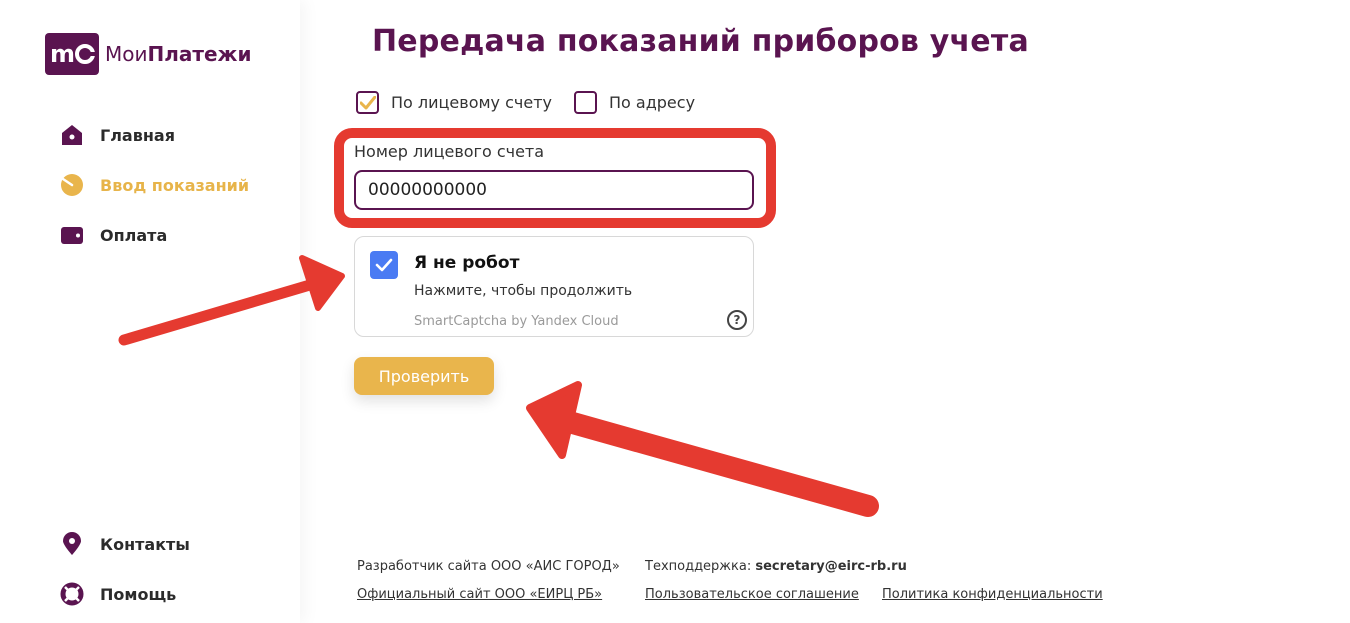 This screenshot has width=1350, height=623. I want to click on page-title: Передача показаний приборов учета, so click(700, 41).